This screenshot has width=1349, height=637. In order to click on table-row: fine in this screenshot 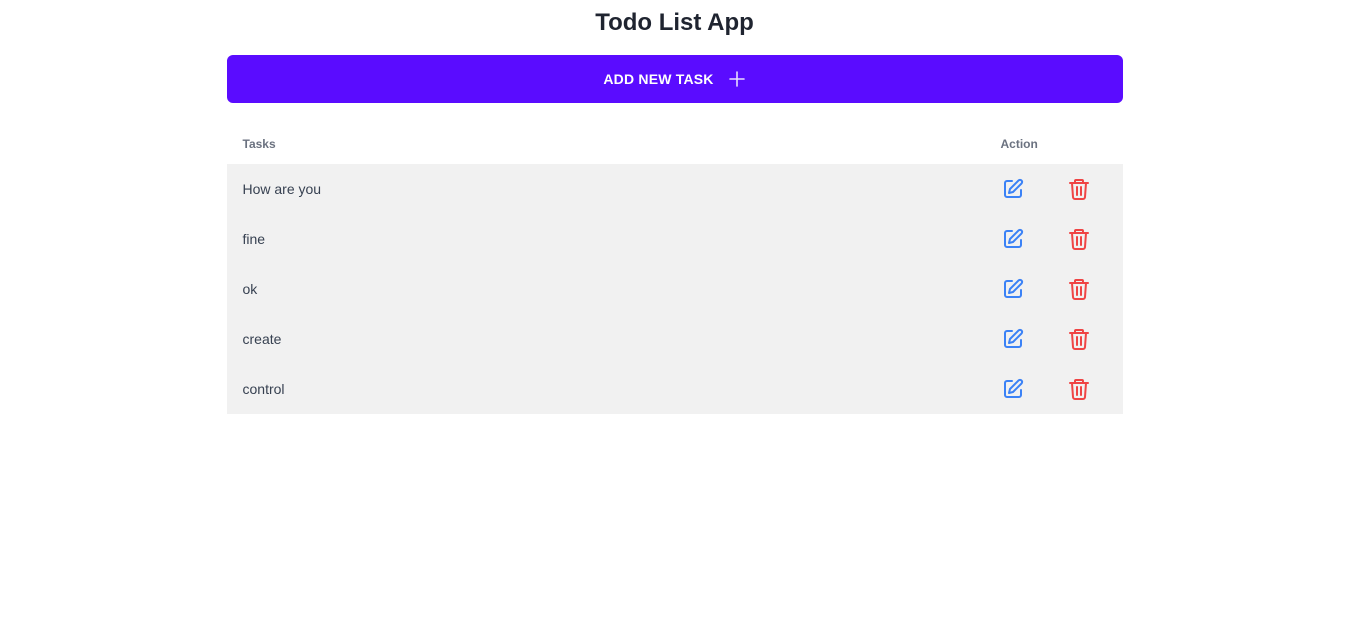, I will do `click(674, 239)`.